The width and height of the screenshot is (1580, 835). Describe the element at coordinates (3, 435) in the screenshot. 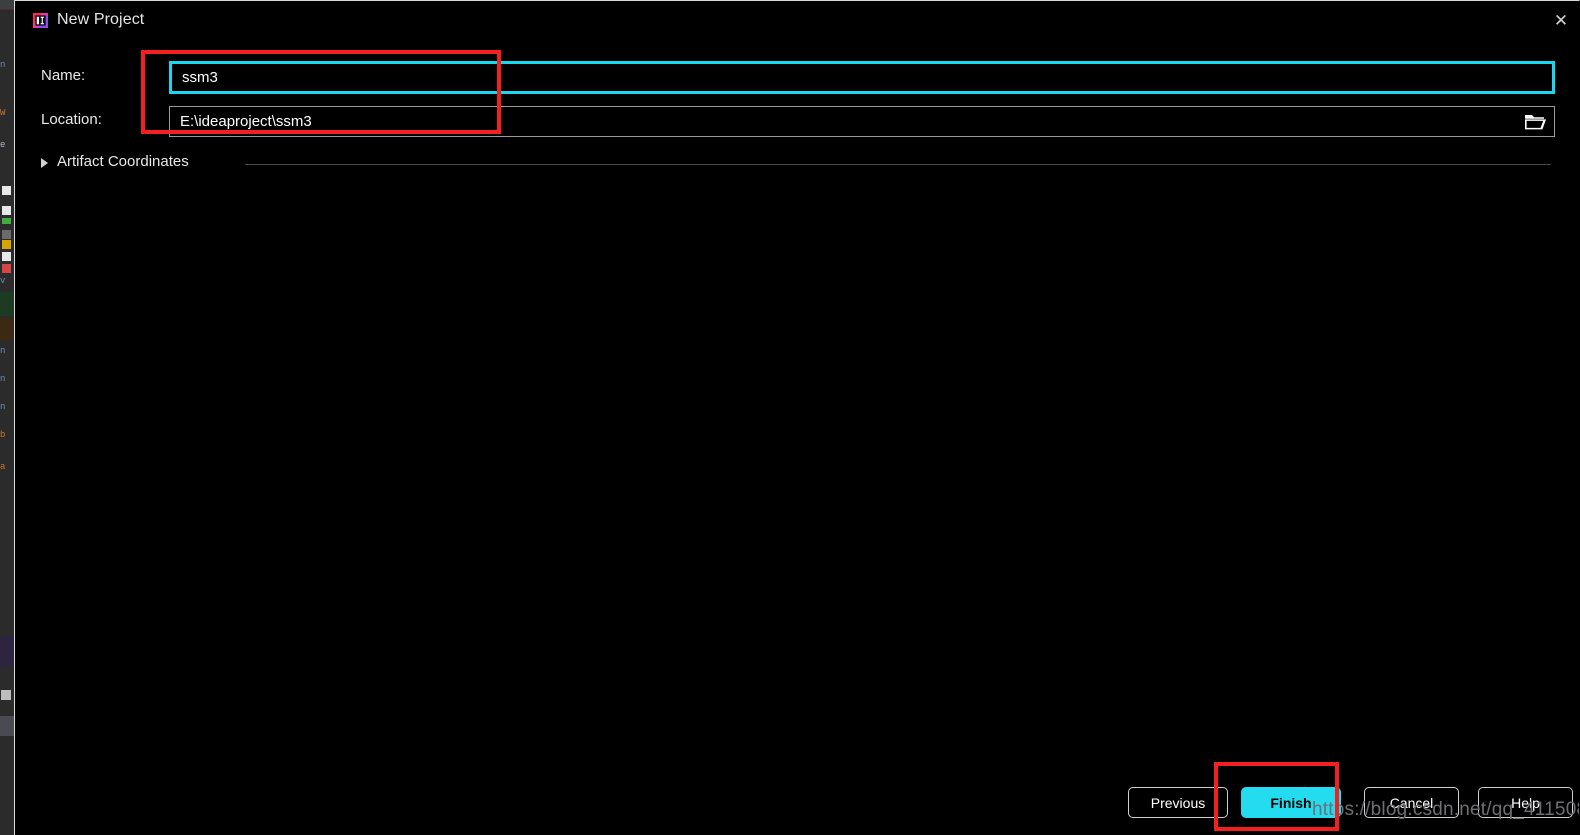

I see `code-sliver-line: b` at that location.